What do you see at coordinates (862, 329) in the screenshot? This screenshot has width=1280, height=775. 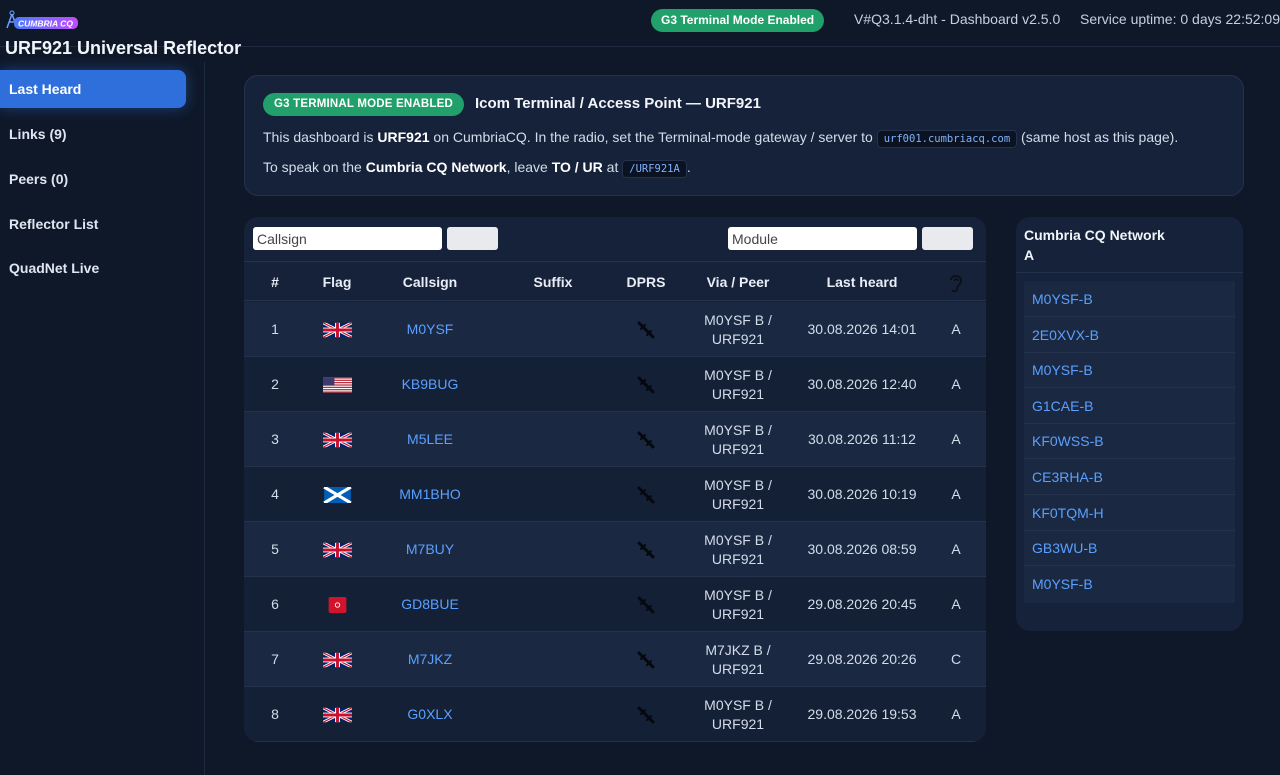 I see `row-last-heard: 30.08.2026 14:01` at bounding box center [862, 329].